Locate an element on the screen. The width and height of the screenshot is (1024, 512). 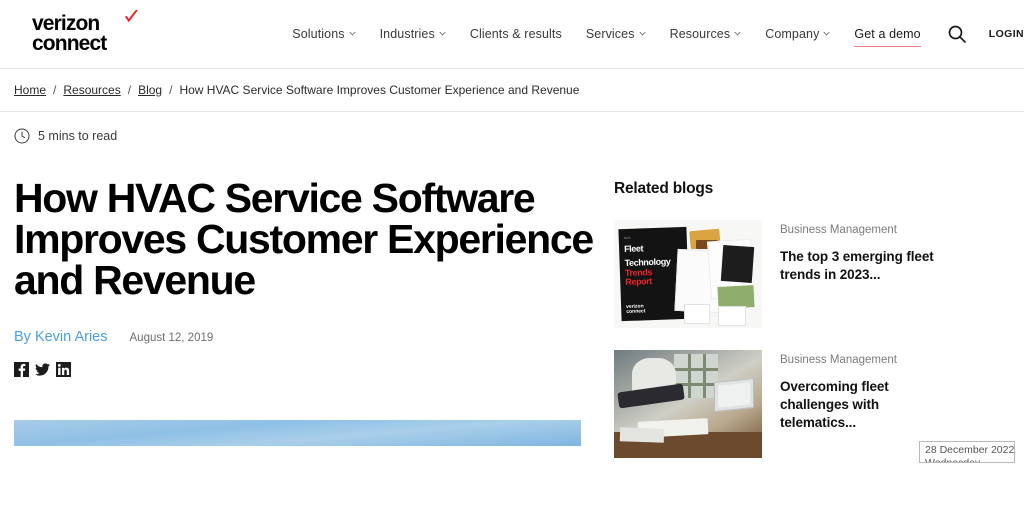
byline: By Kevin Aries August 12, 2019 is located at coordinates (314, 337).